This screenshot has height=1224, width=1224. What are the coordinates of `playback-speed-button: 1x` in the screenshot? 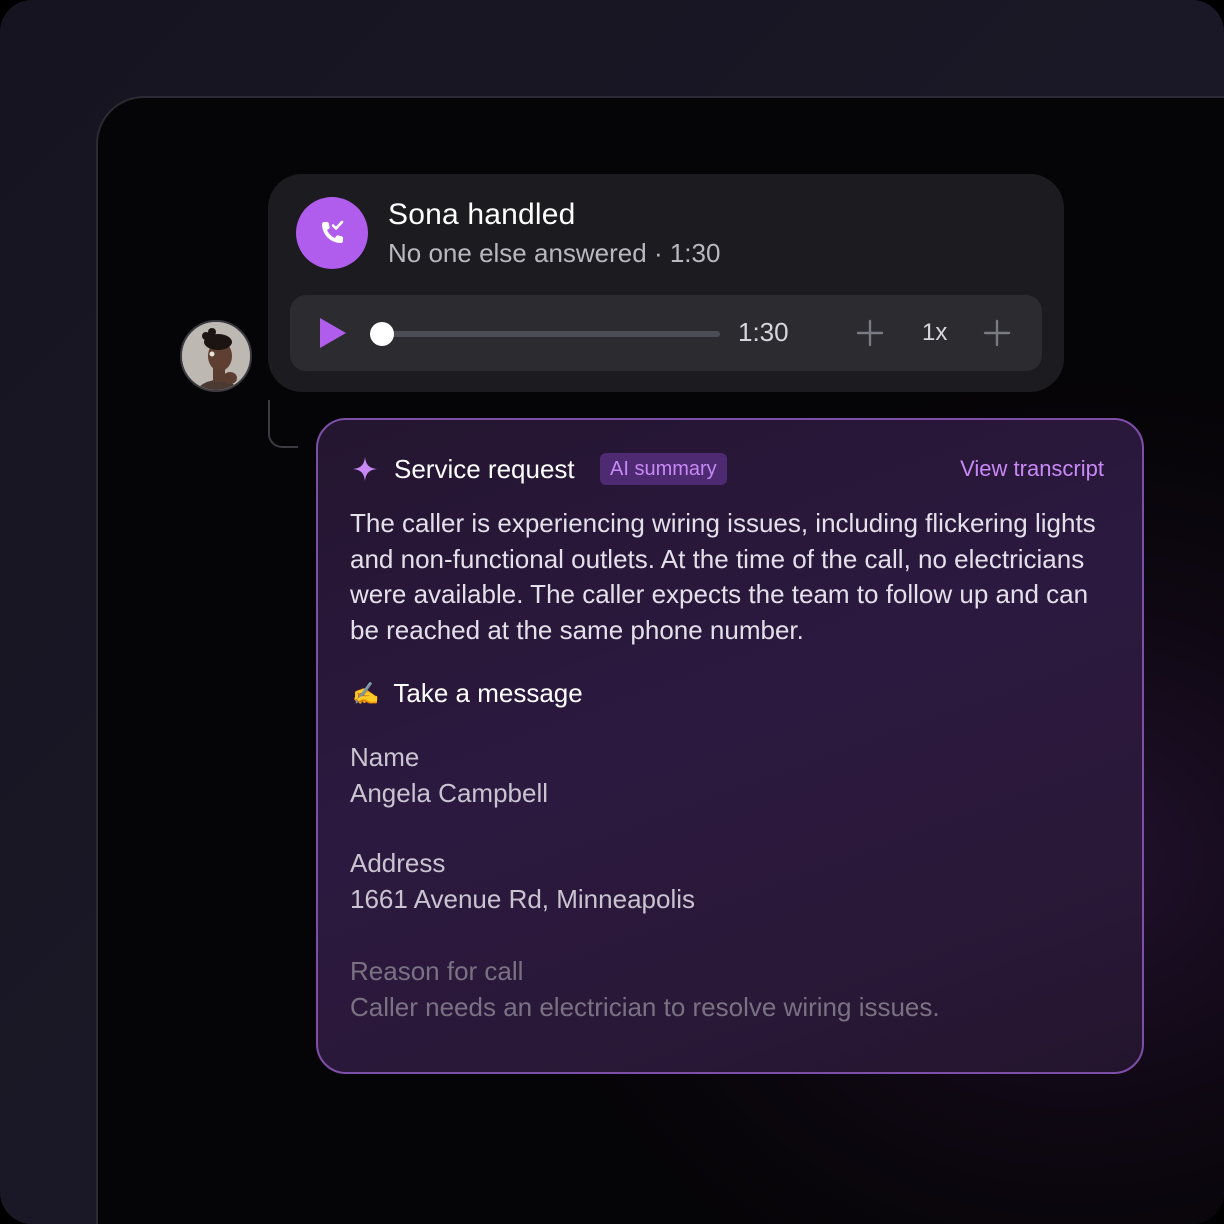 It's located at (934, 333).